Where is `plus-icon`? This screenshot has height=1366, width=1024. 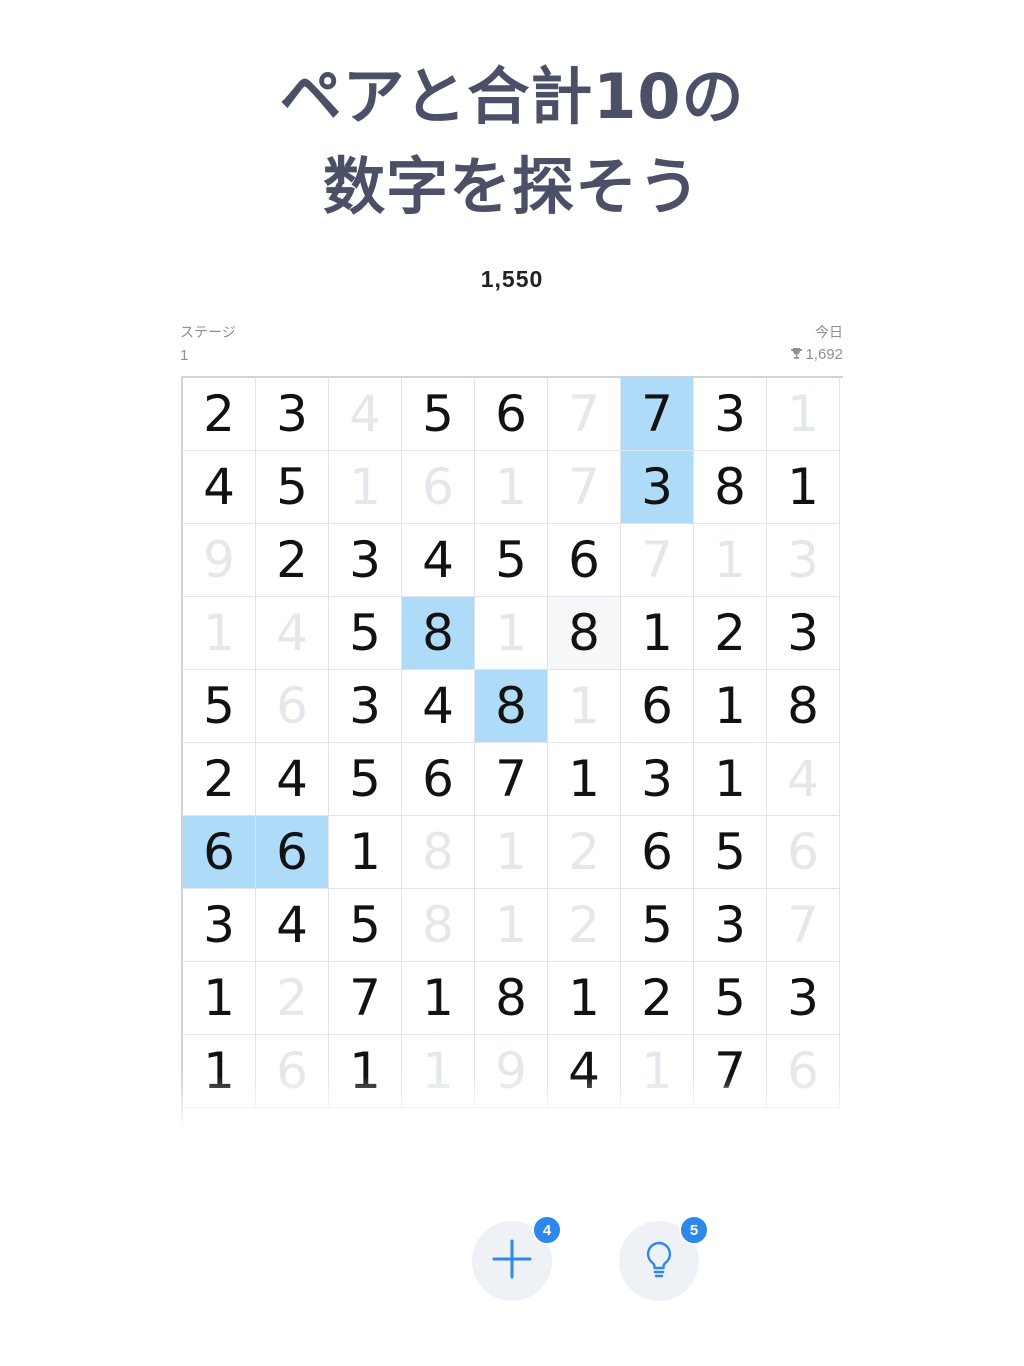 plus-icon is located at coordinates (512, 1261).